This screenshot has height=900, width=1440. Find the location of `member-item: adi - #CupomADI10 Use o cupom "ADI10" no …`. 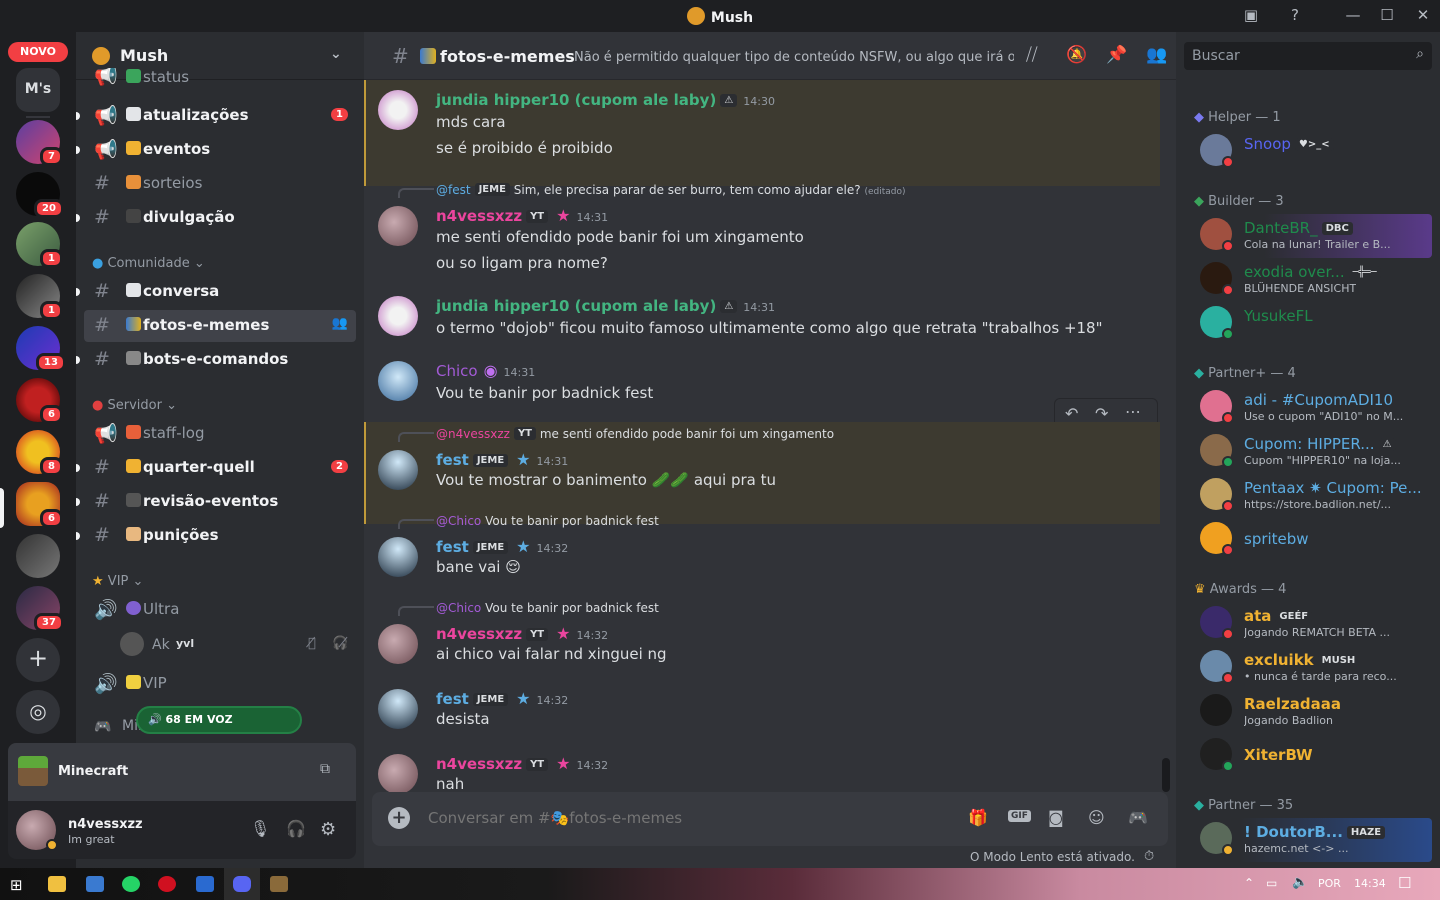

member-item: adi - #CupomADI10 Use o cupom "ADI10" no … is located at coordinates (1312, 408).